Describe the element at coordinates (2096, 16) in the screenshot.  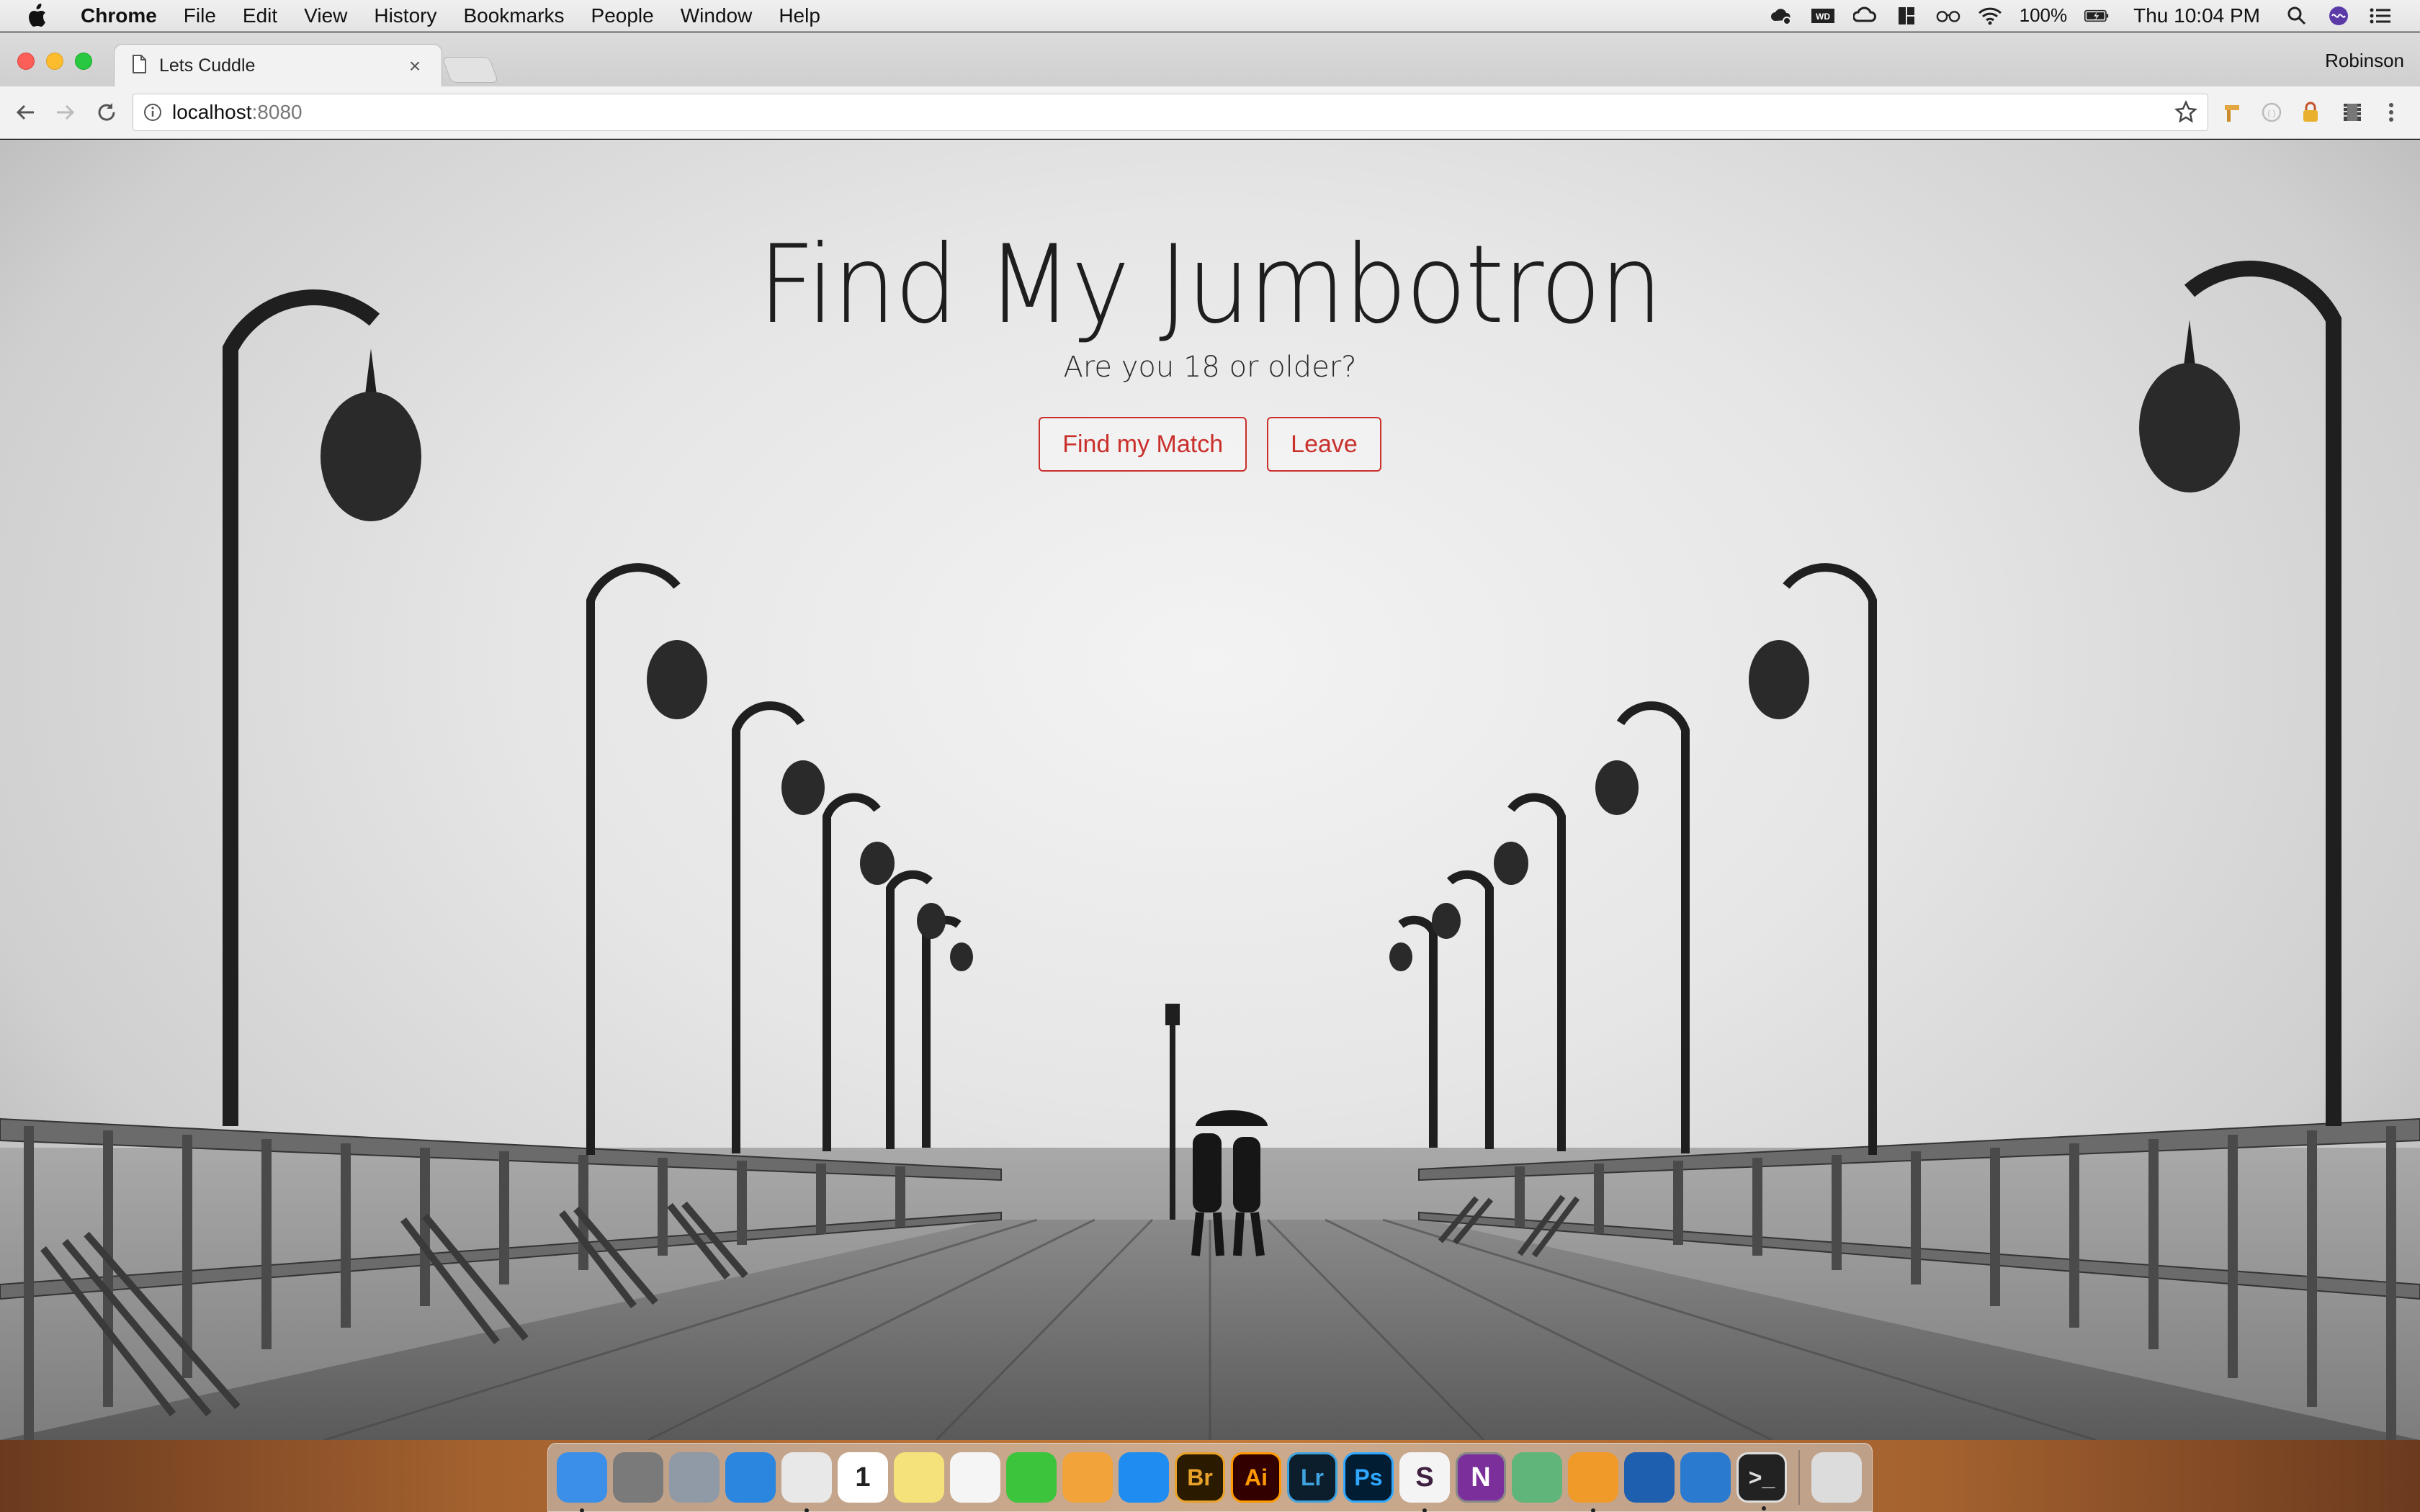
I see `battery-icon` at that location.